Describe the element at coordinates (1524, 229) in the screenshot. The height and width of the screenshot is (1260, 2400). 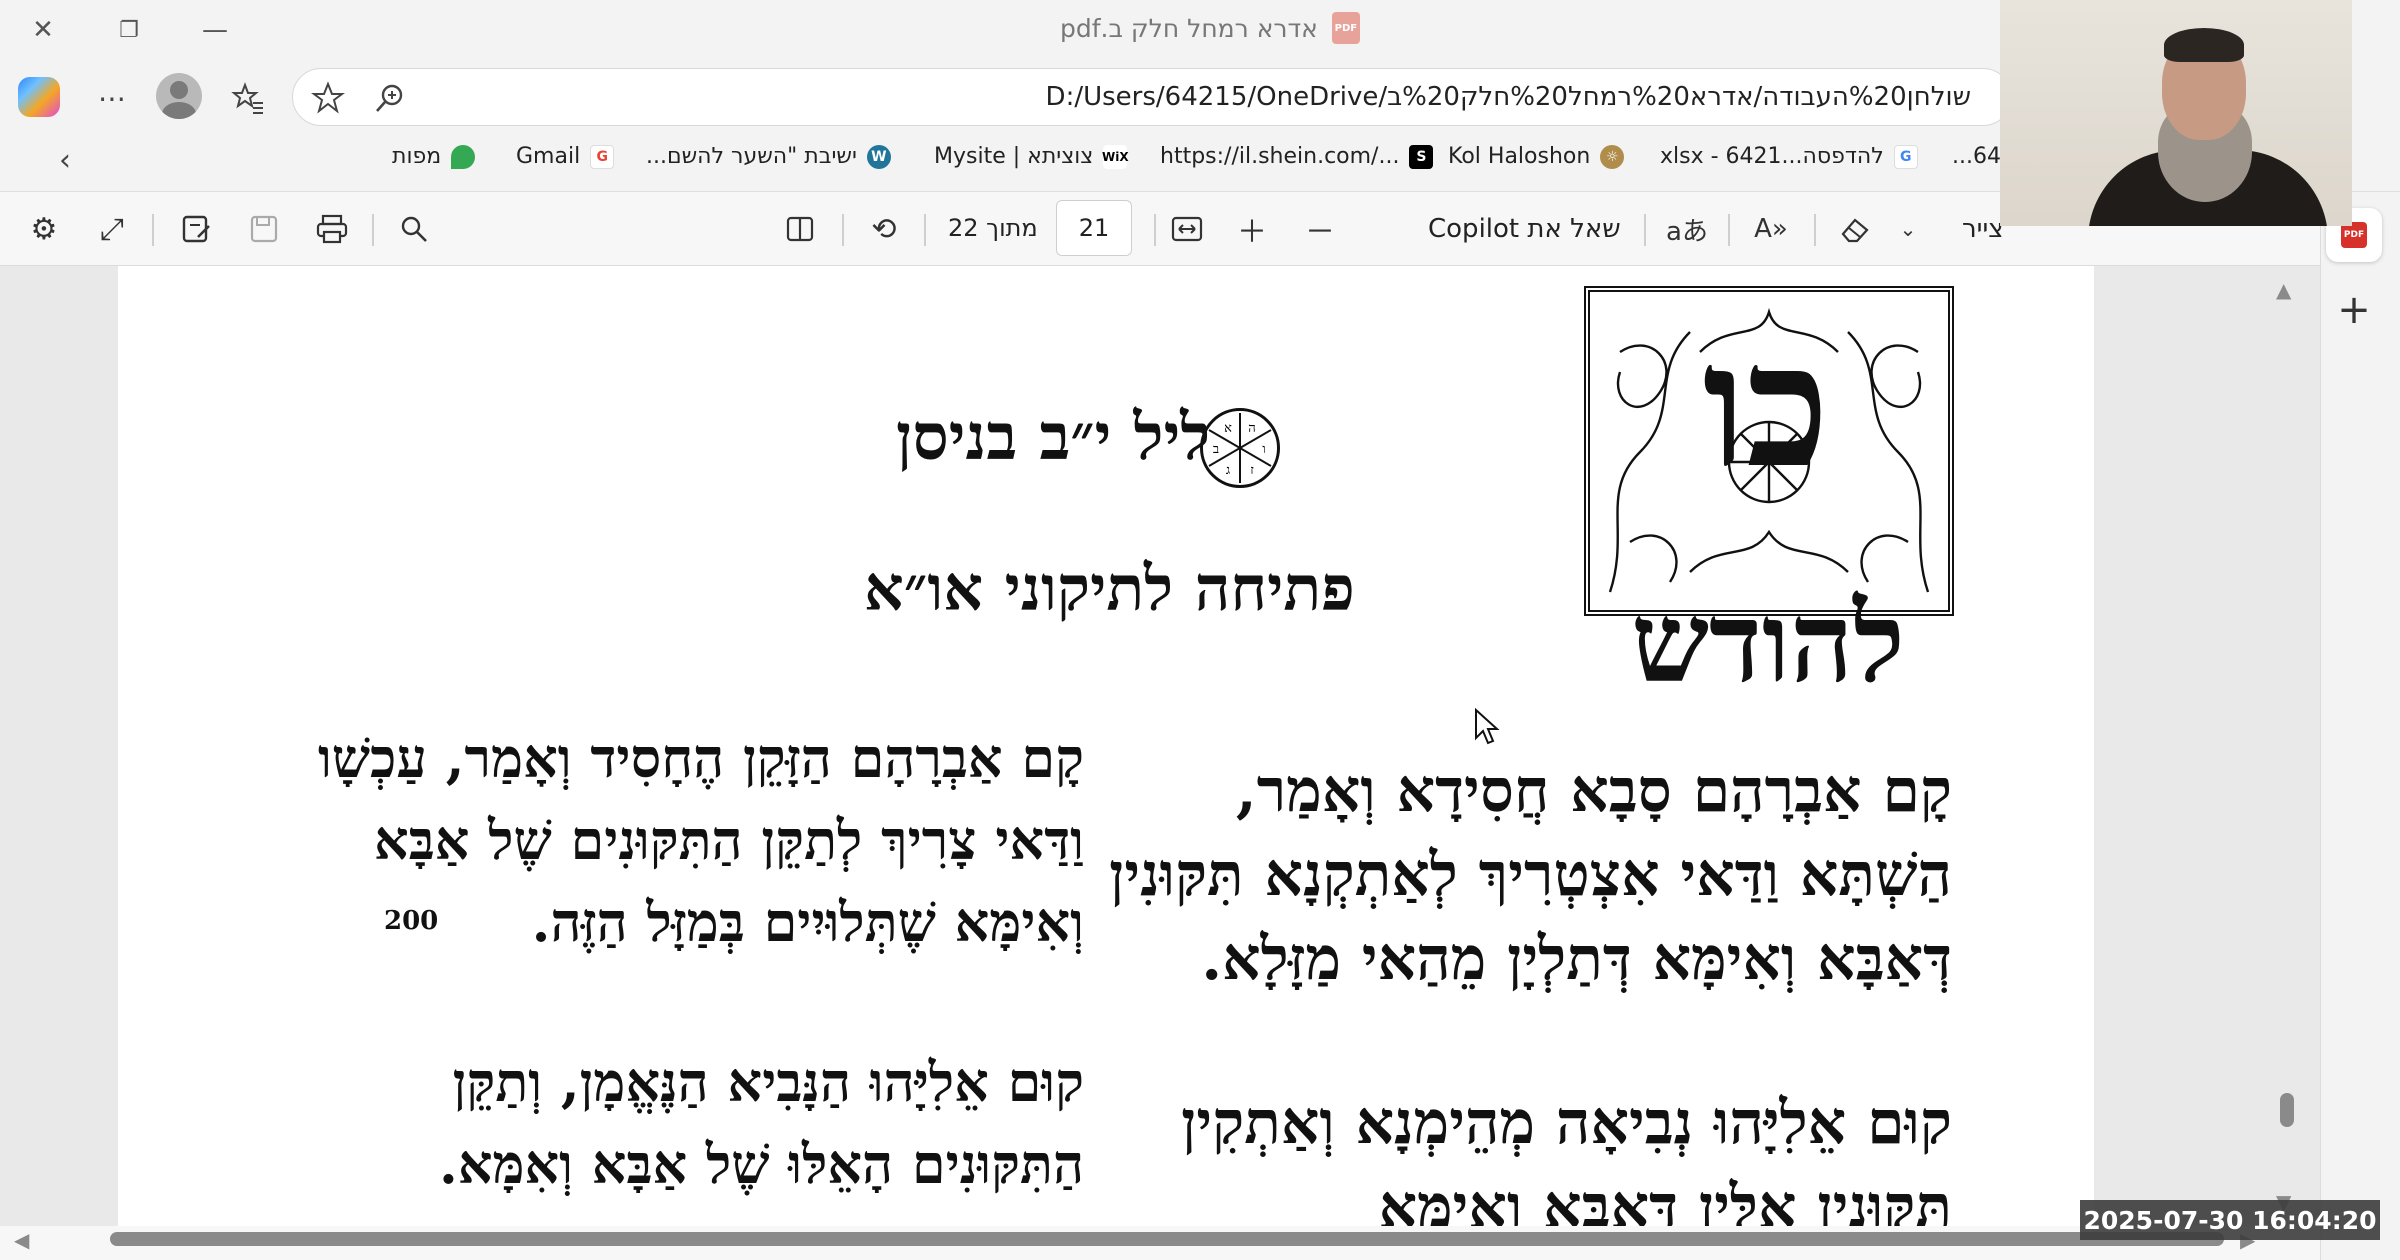
I see `ask-copilot-button: שאל את Copilot` at that location.